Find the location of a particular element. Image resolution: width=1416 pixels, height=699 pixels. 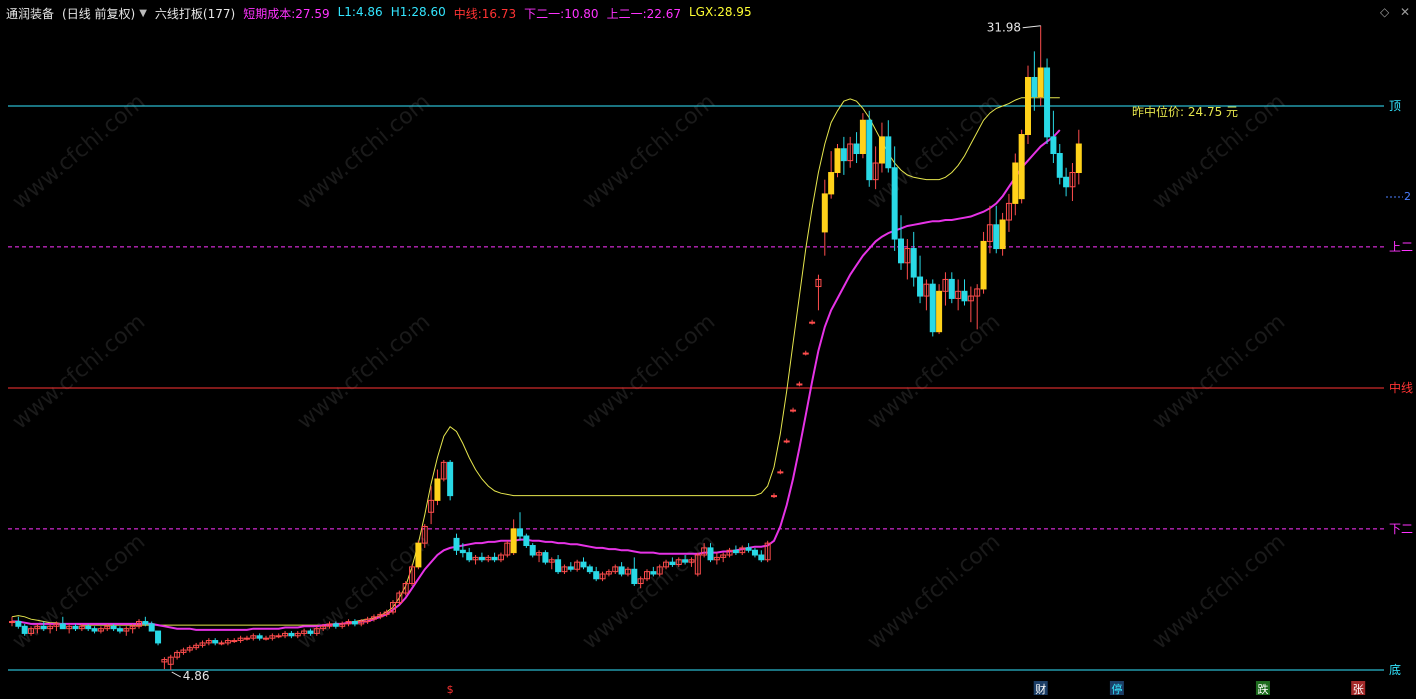

close-icon: ✕ is located at coordinates (1405, 12).